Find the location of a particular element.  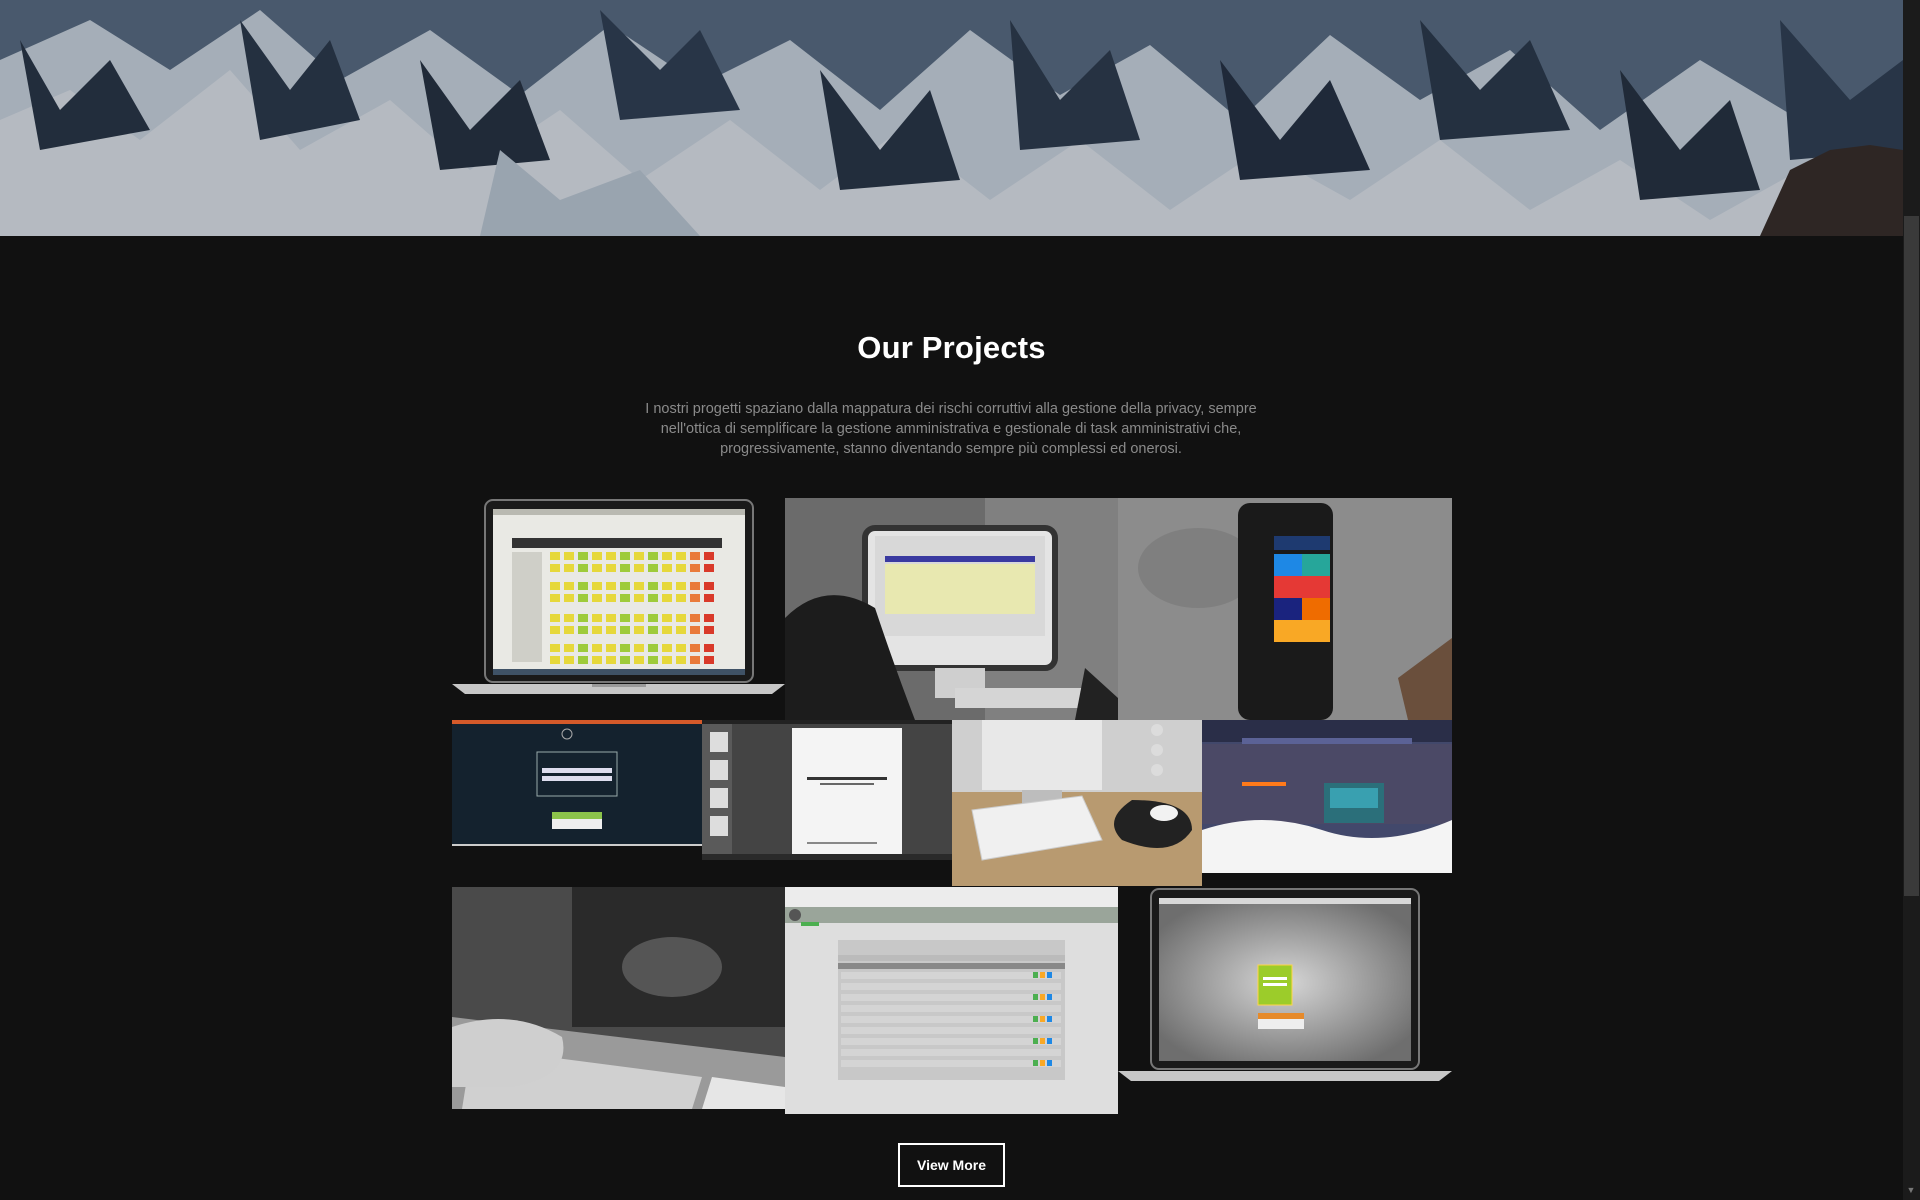

project-tile-registro-pdf is located at coordinates (827, 790).